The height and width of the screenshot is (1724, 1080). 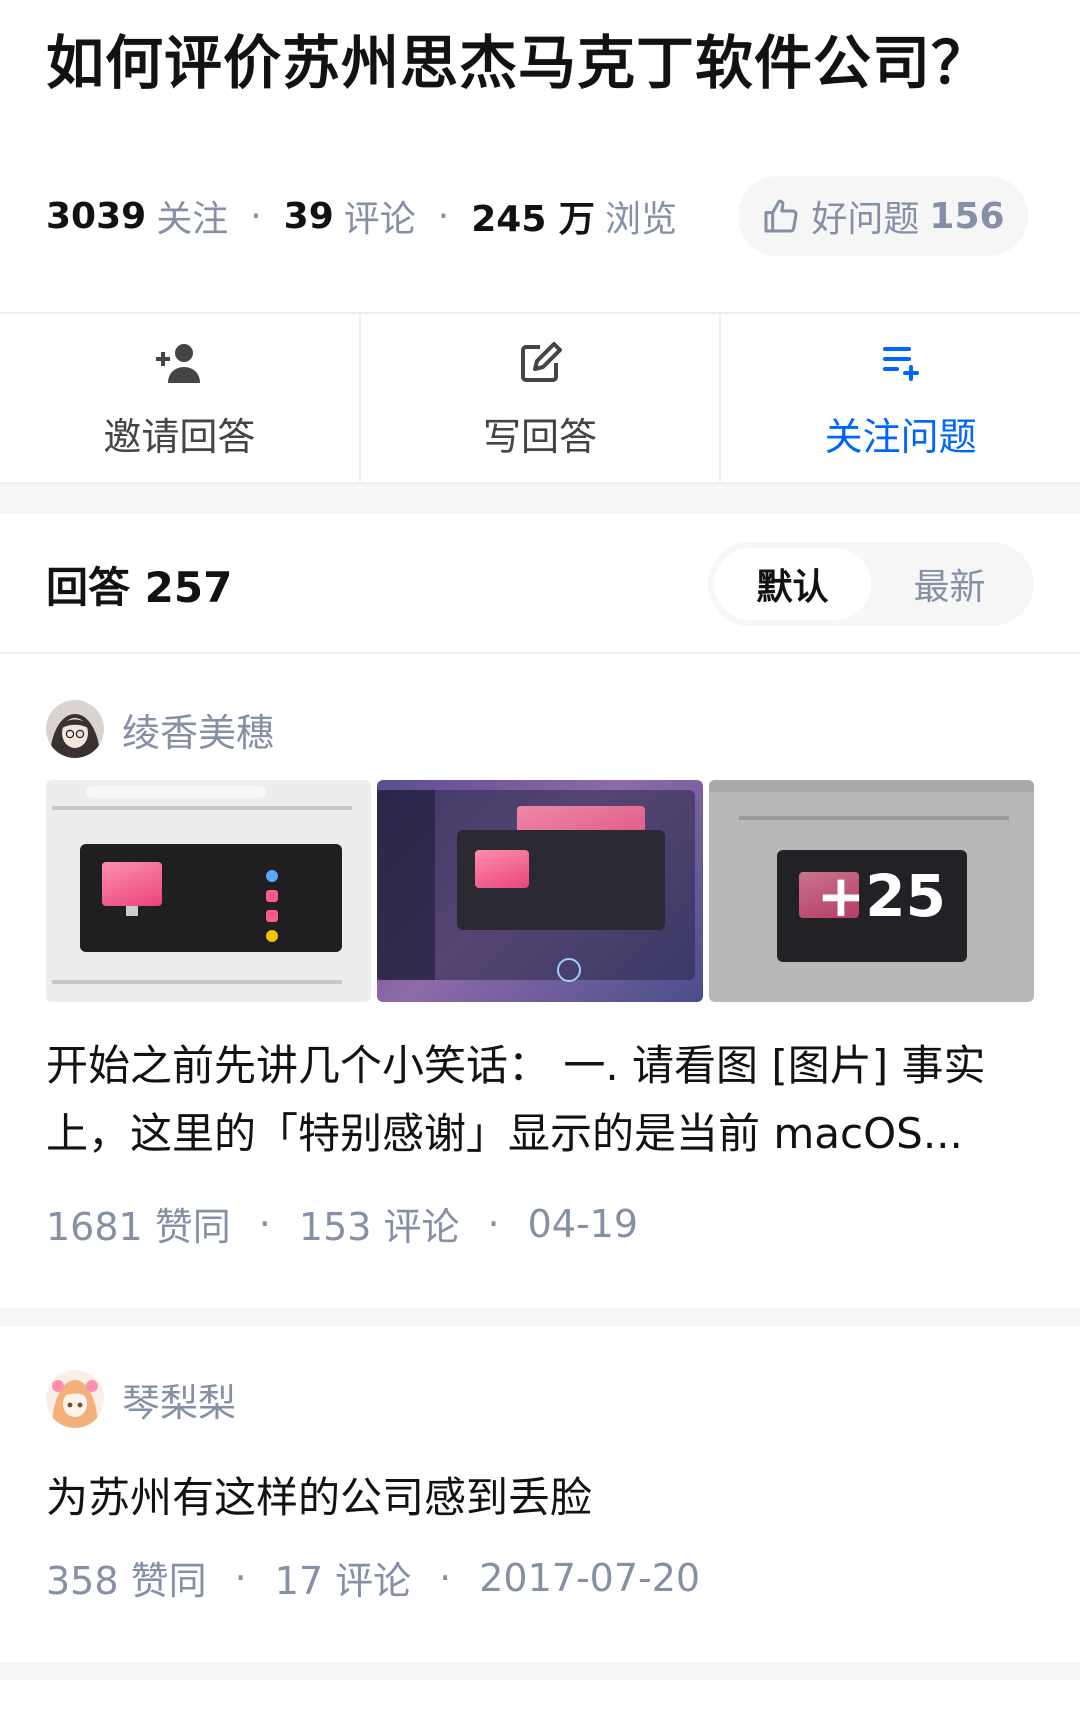 What do you see at coordinates (518, 63) in the screenshot?
I see `question-title: 如何评价苏州思杰马克丁软件公司？` at bounding box center [518, 63].